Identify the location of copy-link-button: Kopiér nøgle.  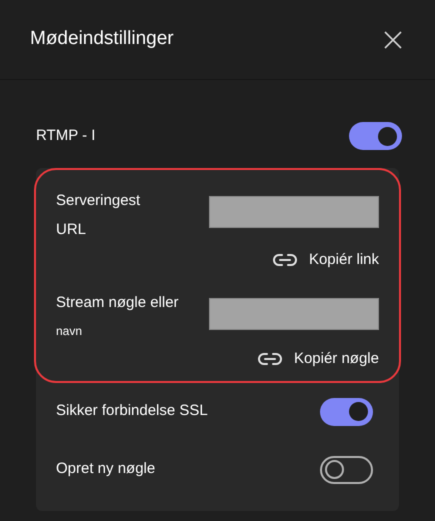
(318, 359).